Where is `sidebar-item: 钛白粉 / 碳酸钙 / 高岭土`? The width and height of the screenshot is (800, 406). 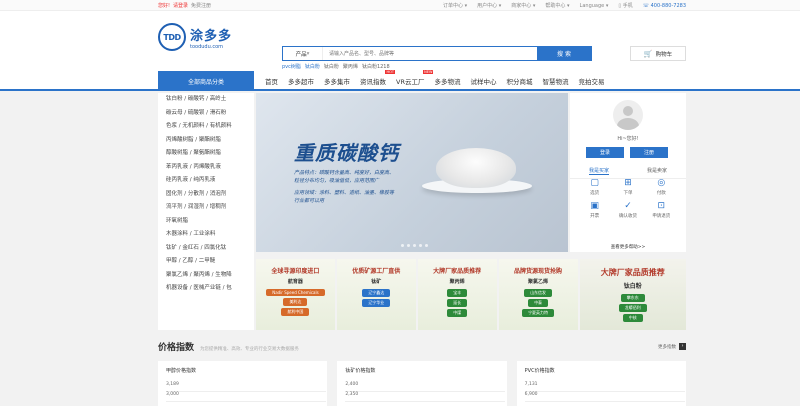 sidebar-item: 钛白粉 / 碳酸钙 / 高岭土 is located at coordinates (206, 100).